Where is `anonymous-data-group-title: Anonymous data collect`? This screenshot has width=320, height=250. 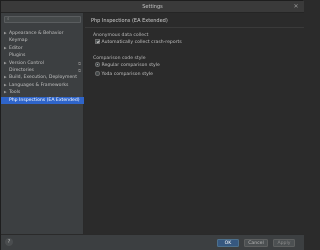 anonymous-data-group-title: Anonymous data collect is located at coordinates (121, 35).